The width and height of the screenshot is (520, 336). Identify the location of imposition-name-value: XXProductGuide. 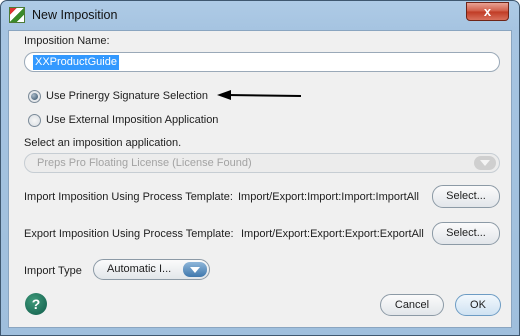
(76, 62).